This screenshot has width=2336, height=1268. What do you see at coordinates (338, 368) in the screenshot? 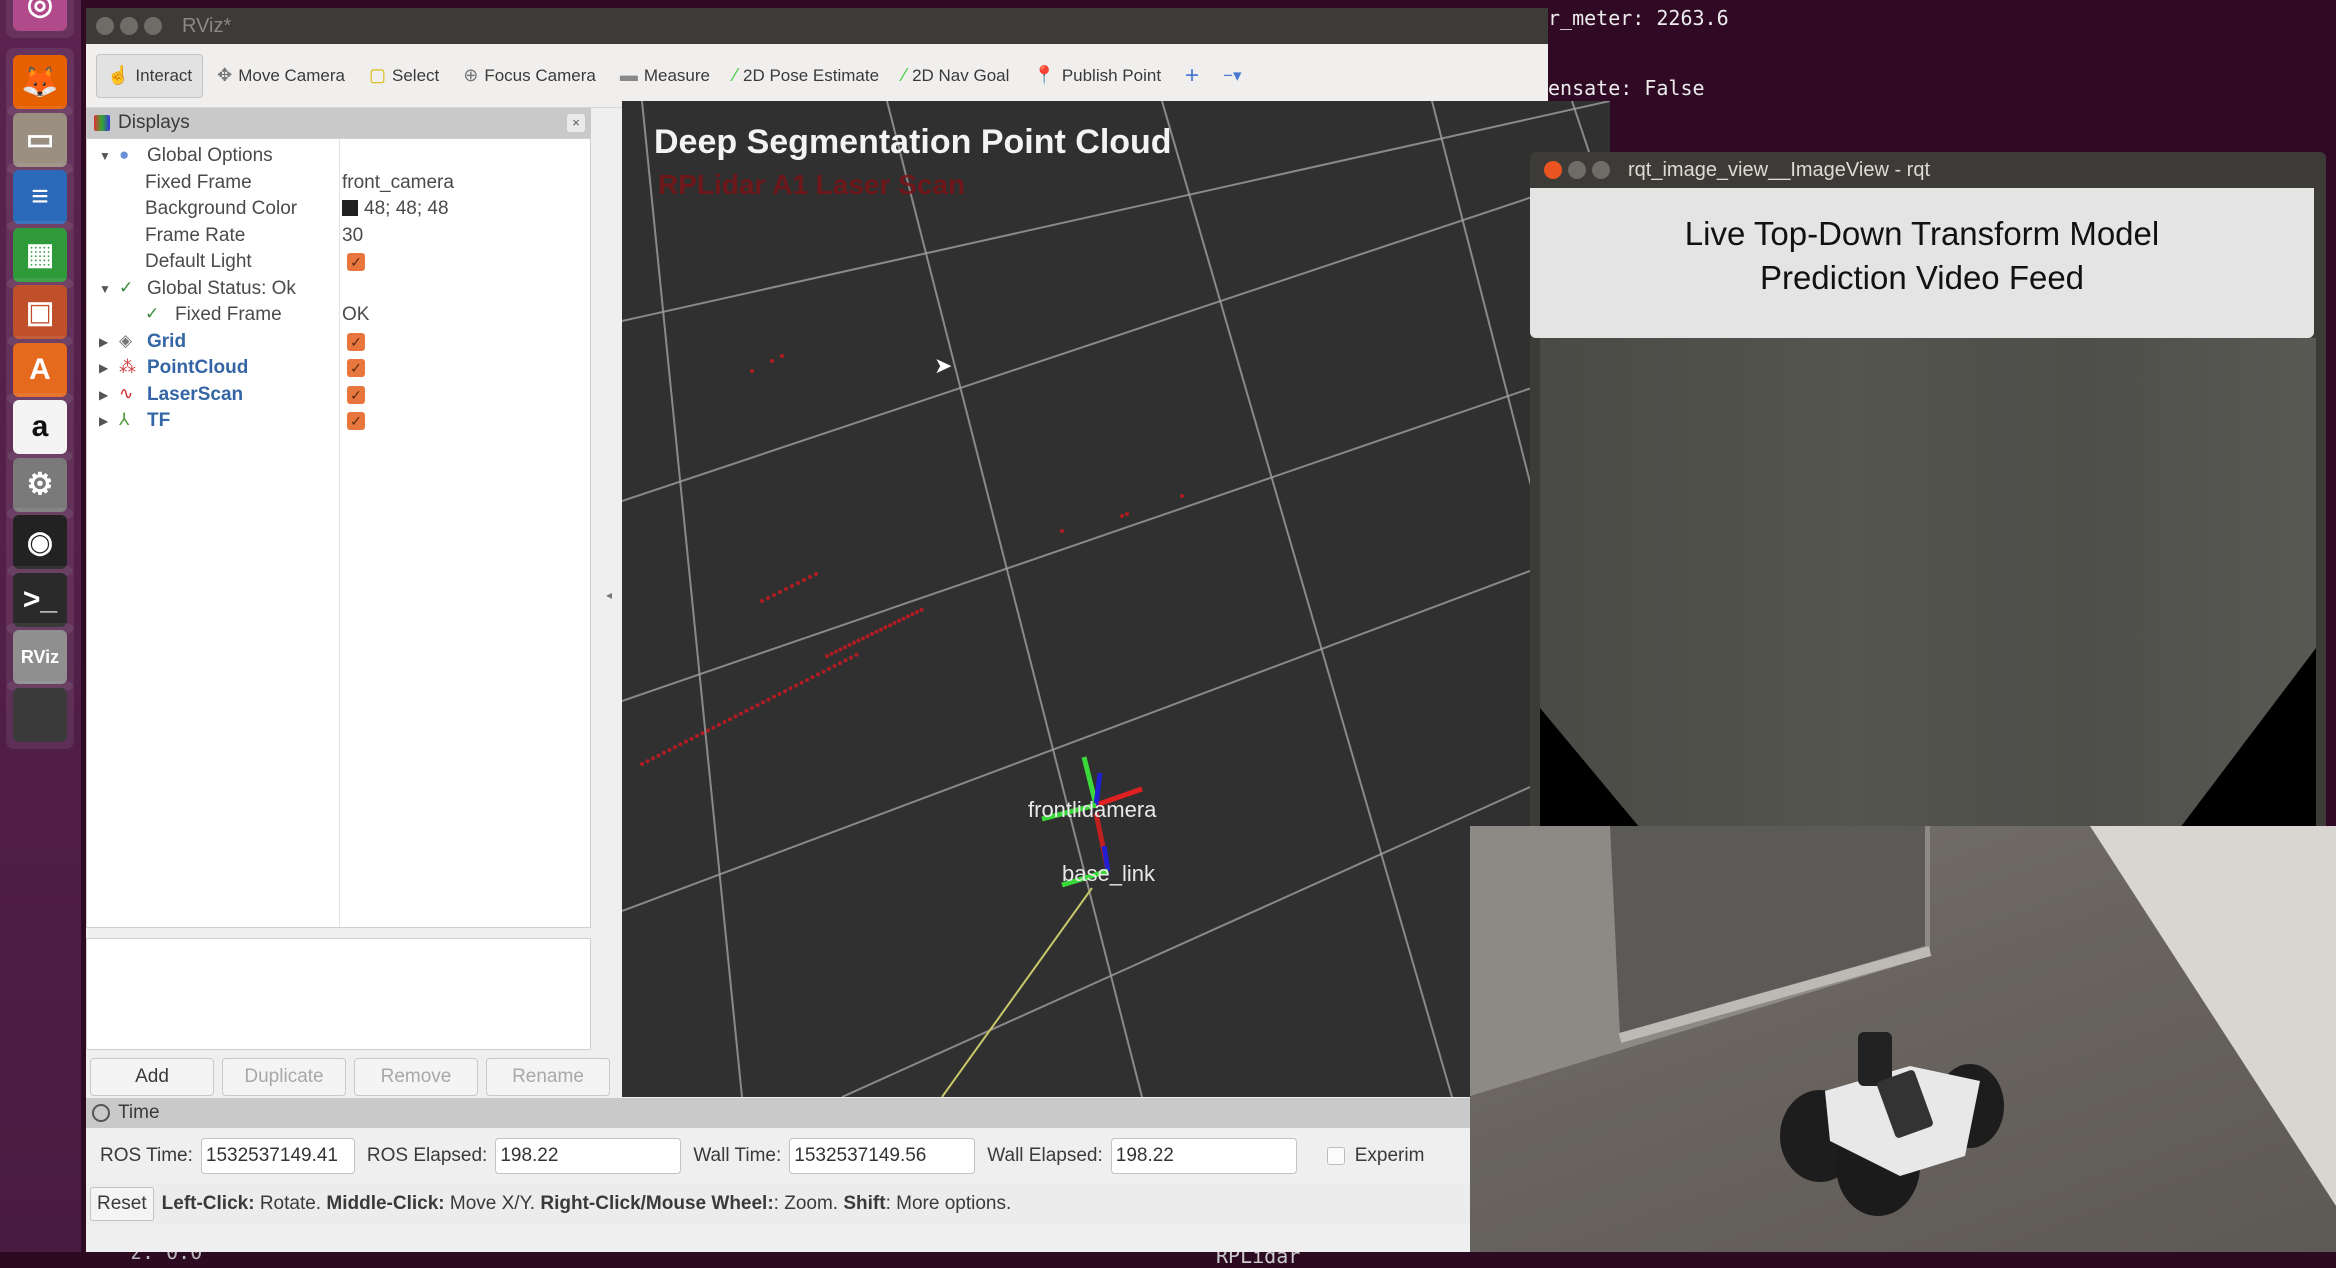
I see `tree-row-pointcloud: ▶ ⁂ PointCloud ✓` at bounding box center [338, 368].